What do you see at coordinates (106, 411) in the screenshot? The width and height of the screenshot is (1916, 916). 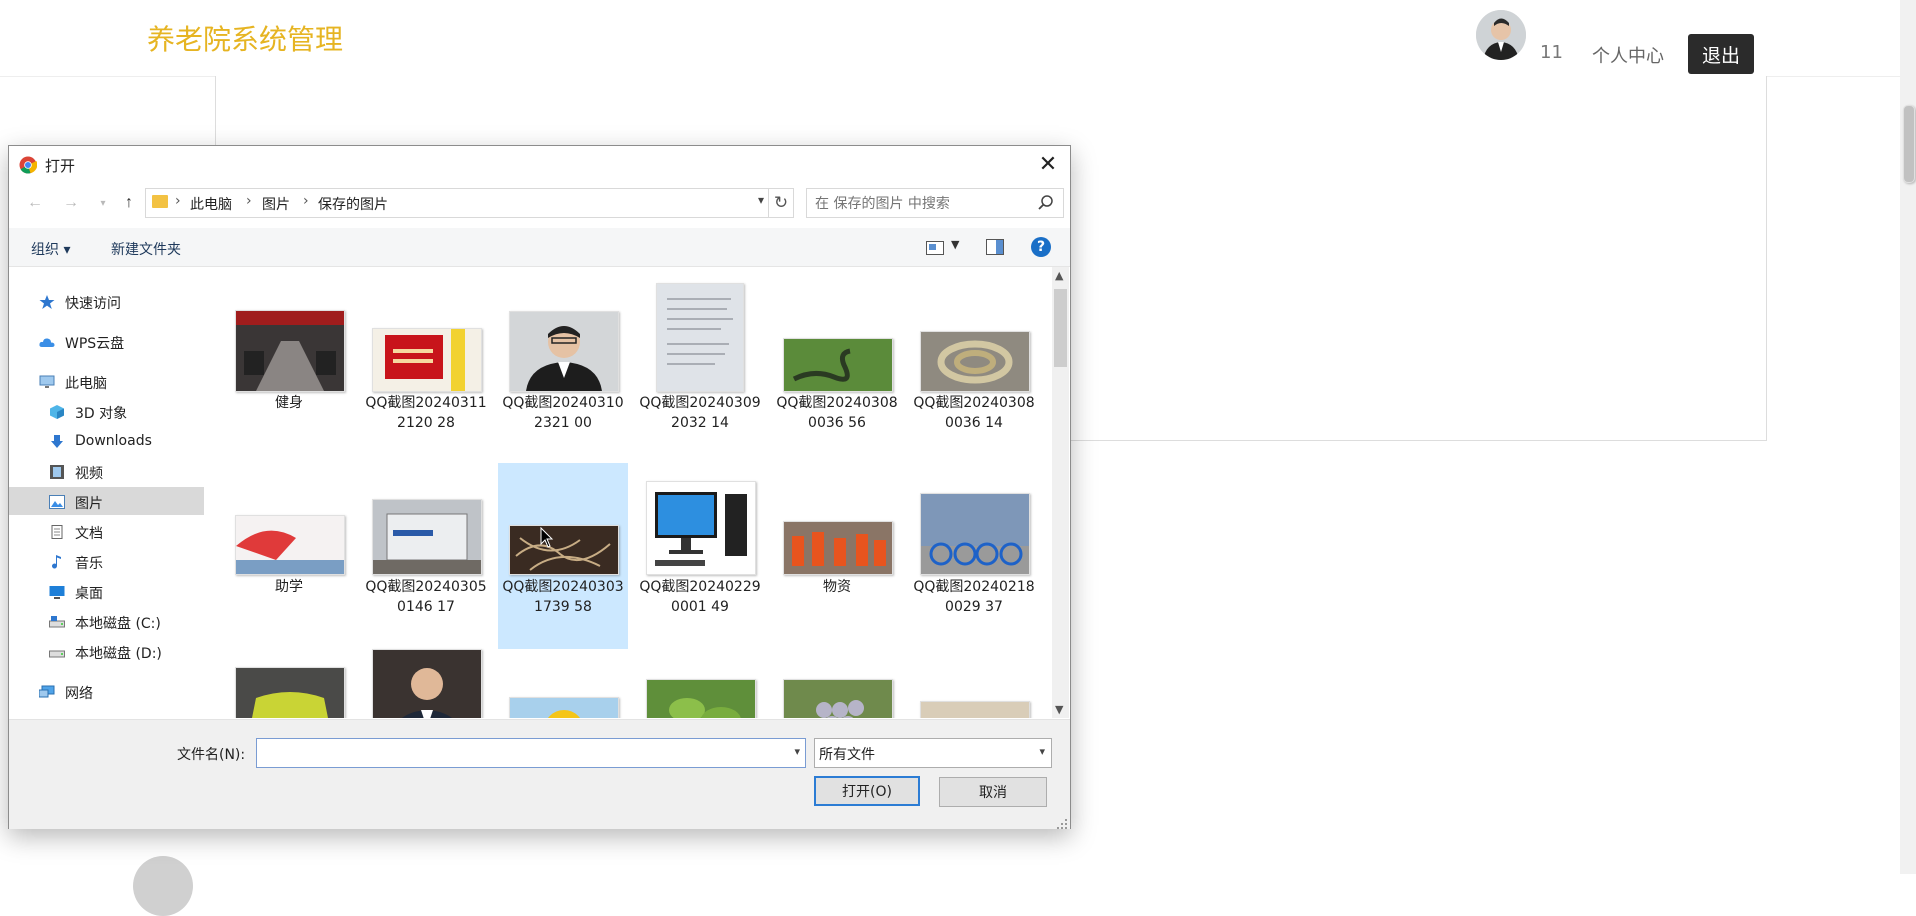 I see `nav-item-3d-objects: 3D 对象` at bounding box center [106, 411].